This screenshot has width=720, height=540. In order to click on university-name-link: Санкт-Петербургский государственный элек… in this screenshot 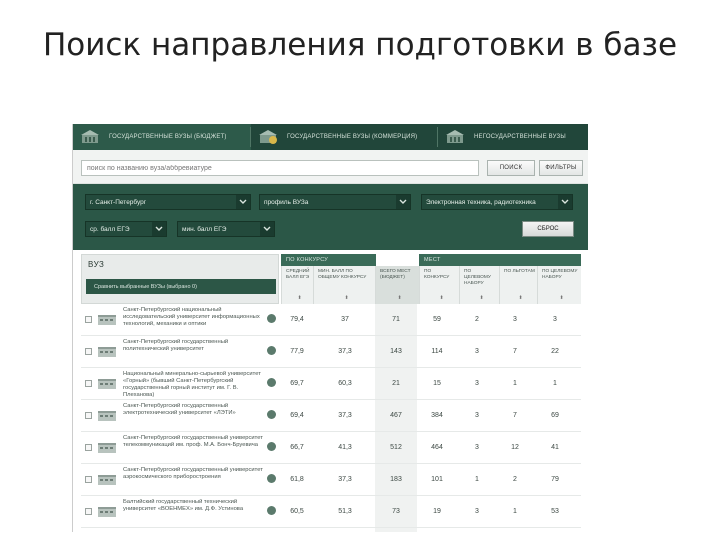, I will do `click(194, 417)`.